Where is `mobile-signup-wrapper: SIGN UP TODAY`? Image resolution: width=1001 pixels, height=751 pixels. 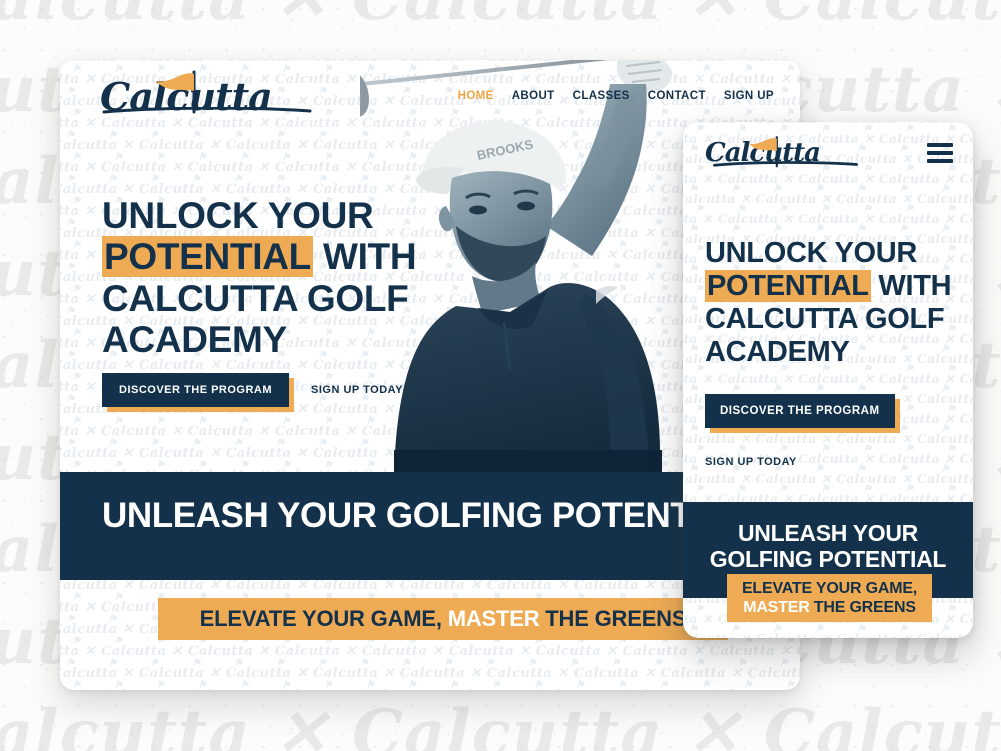 mobile-signup-wrapper: SIGN UP TODAY is located at coordinates (751, 461).